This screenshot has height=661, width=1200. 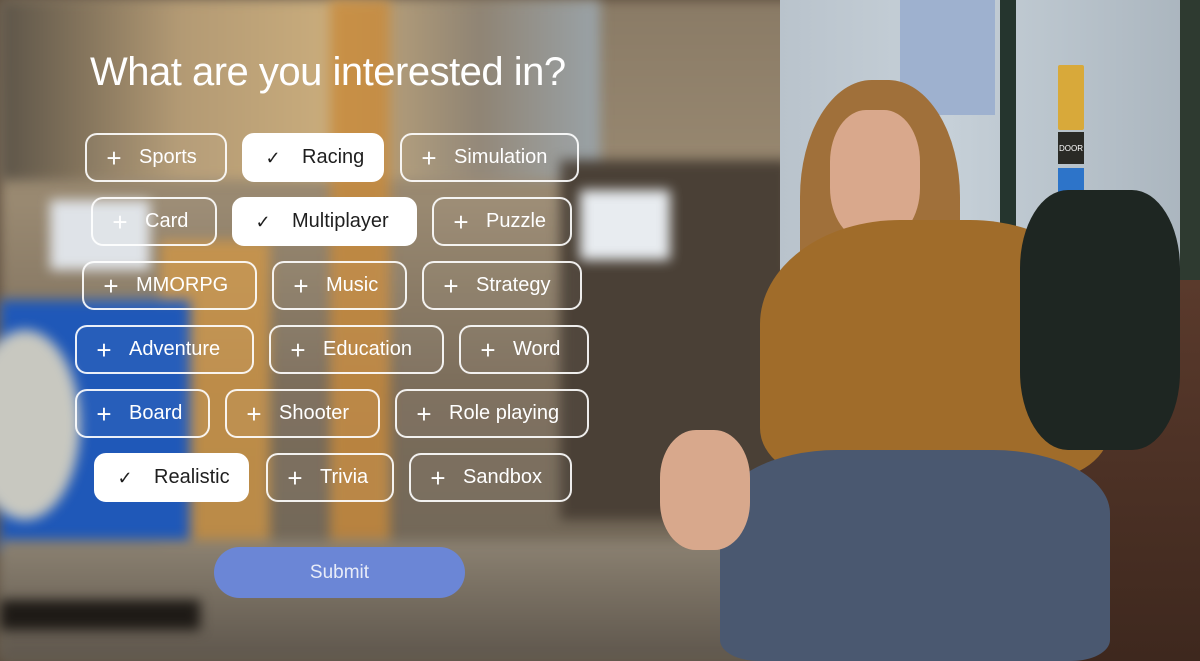 What do you see at coordinates (1071, 148) in the screenshot?
I see `door-sign: DOOR` at bounding box center [1071, 148].